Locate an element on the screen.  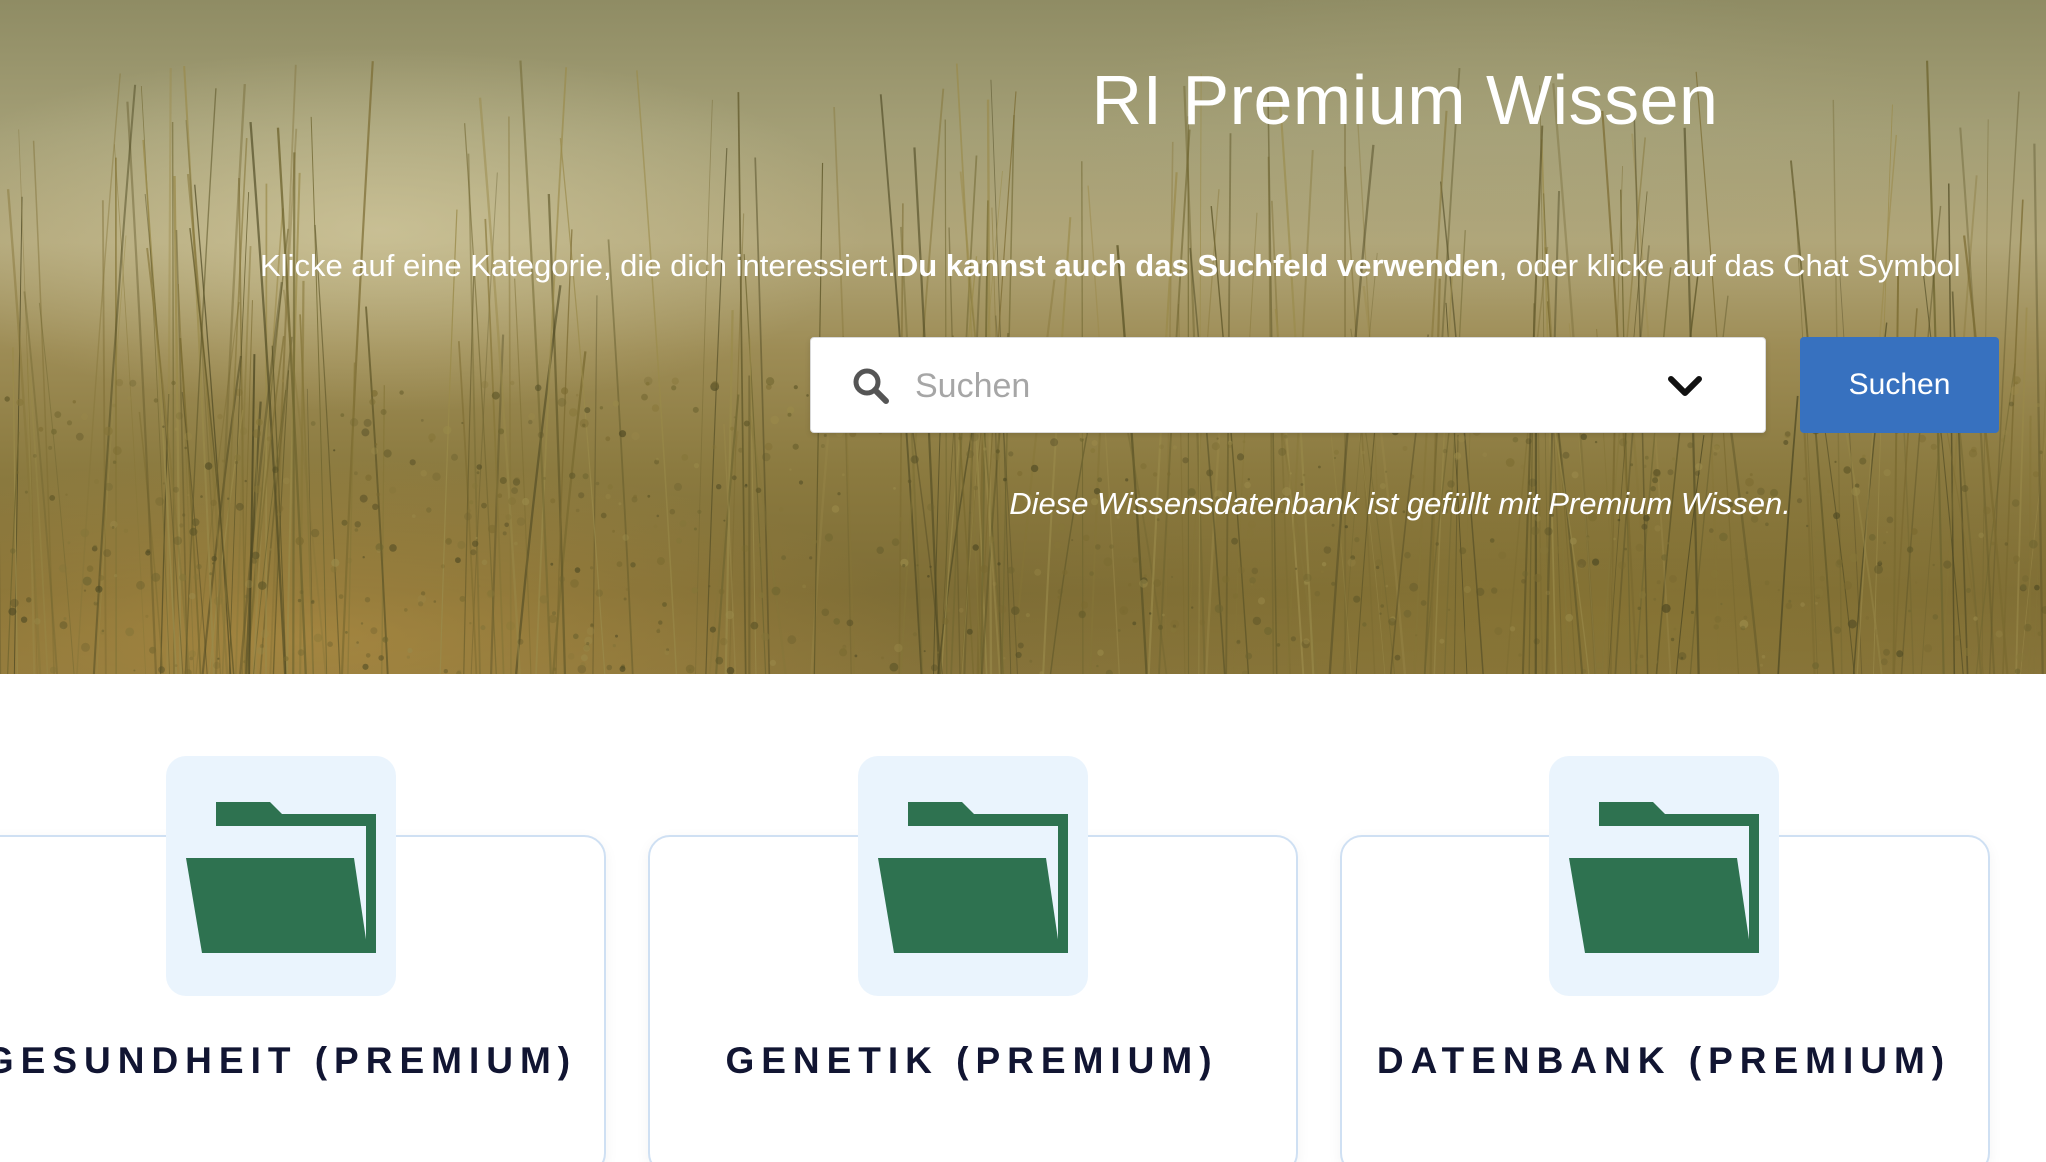
intro-rest-text: , oder klicke auf das Chat Symbol is located at coordinates (1729, 265).